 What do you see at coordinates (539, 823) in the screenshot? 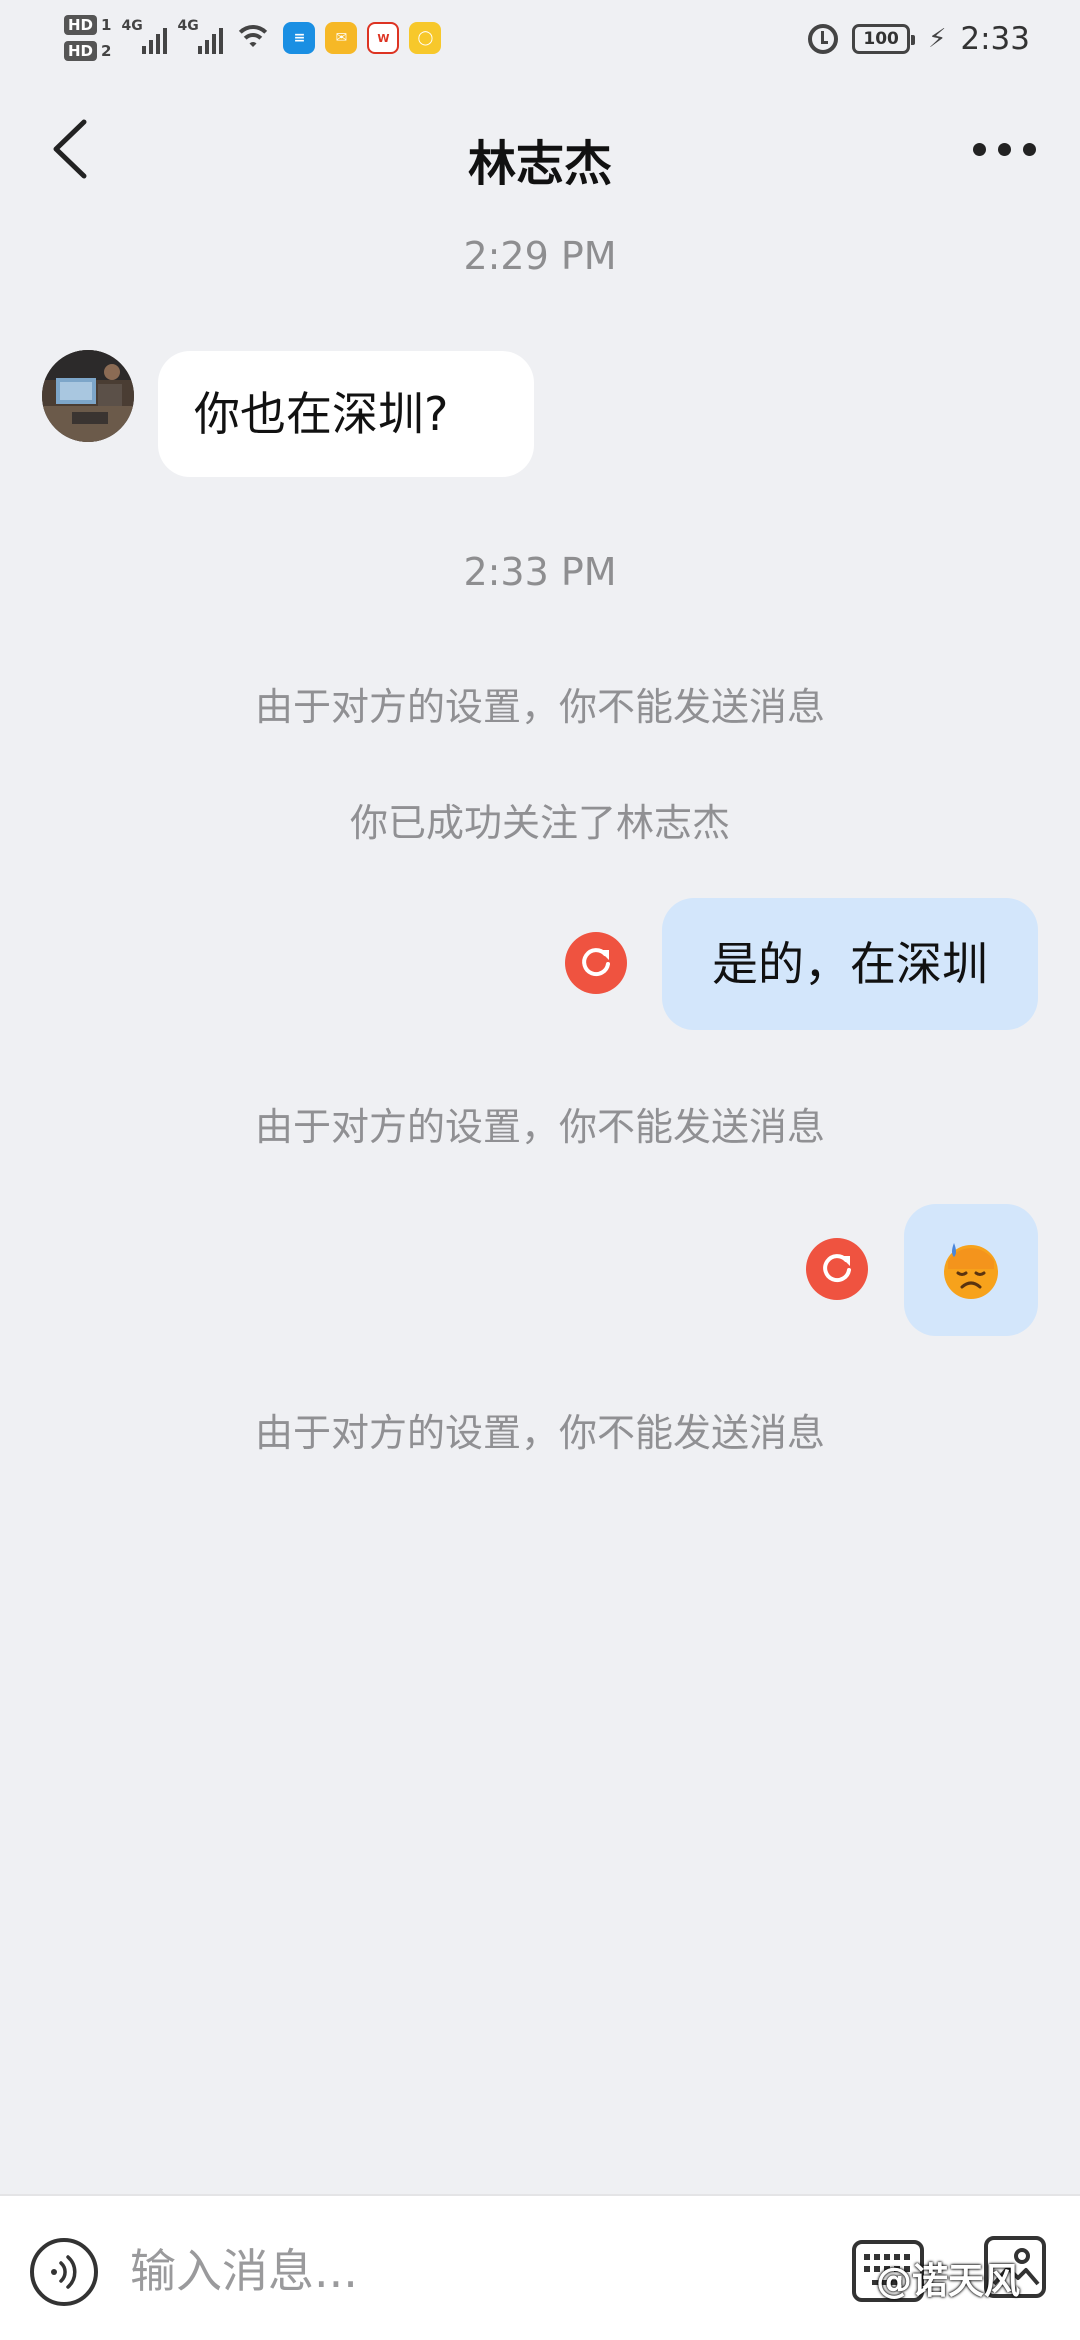
I see `follow-notice: 你已成功关注了林志杰` at bounding box center [539, 823].